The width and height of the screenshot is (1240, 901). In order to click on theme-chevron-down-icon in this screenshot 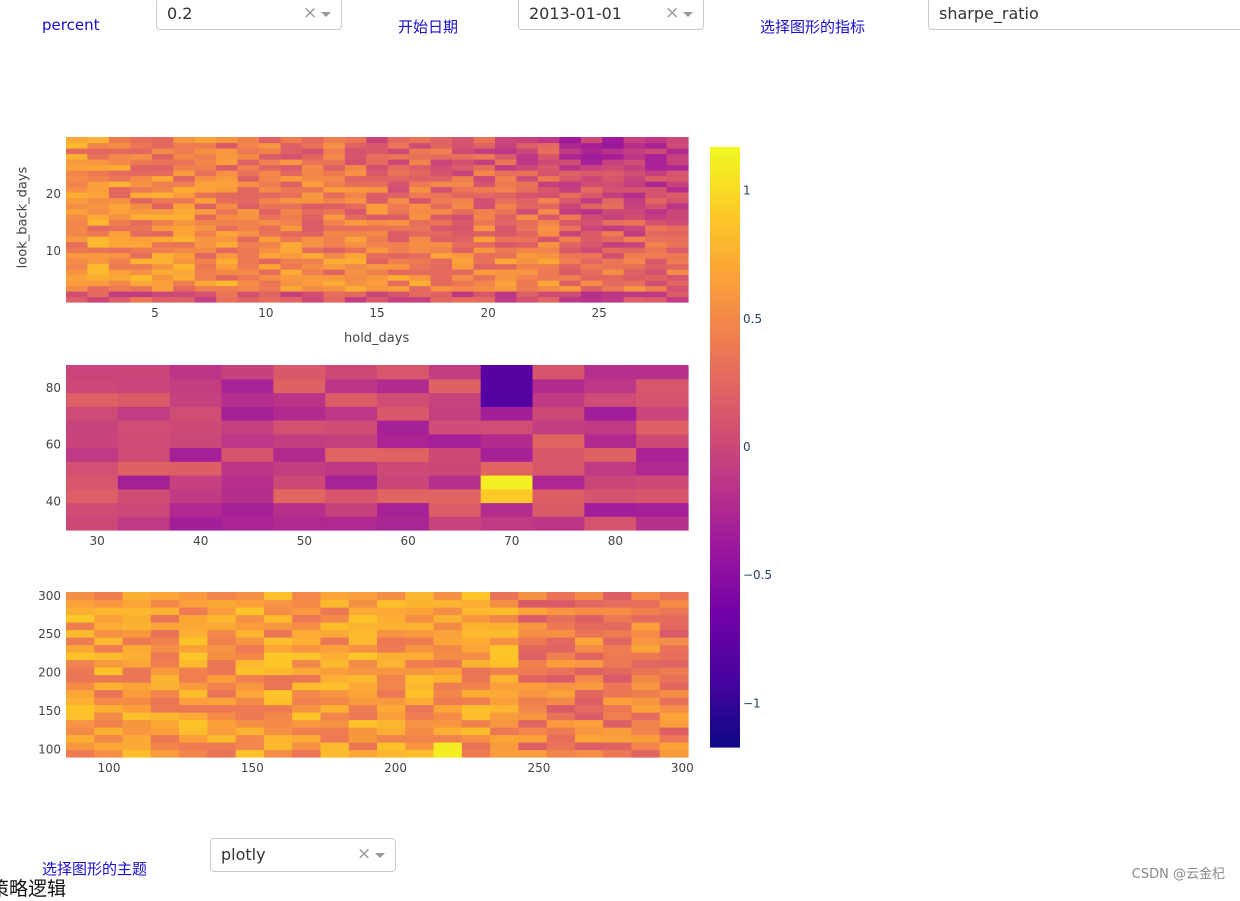, I will do `click(380, 855)`.